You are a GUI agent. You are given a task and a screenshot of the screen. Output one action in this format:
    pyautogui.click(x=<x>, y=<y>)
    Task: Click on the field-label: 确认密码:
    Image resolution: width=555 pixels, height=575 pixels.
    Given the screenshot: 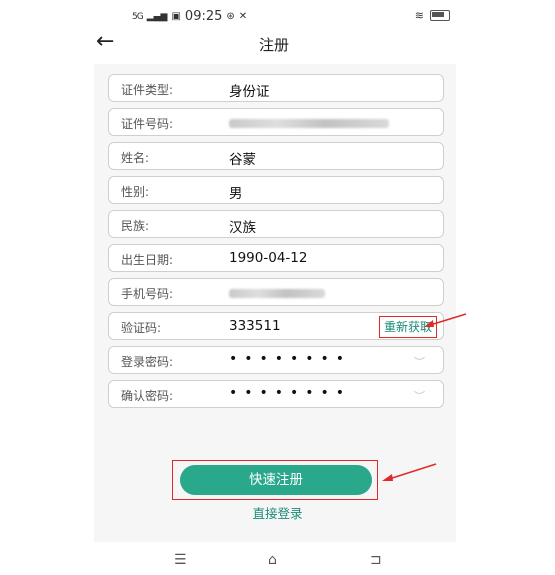 What is the action you would take?
    pyautogui.click(x=147, y=396)
    